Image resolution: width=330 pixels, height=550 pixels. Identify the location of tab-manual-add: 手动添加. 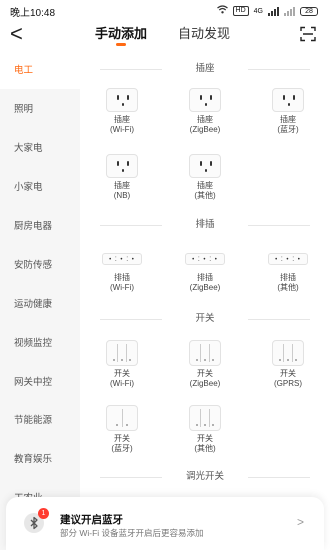
(121, 34).